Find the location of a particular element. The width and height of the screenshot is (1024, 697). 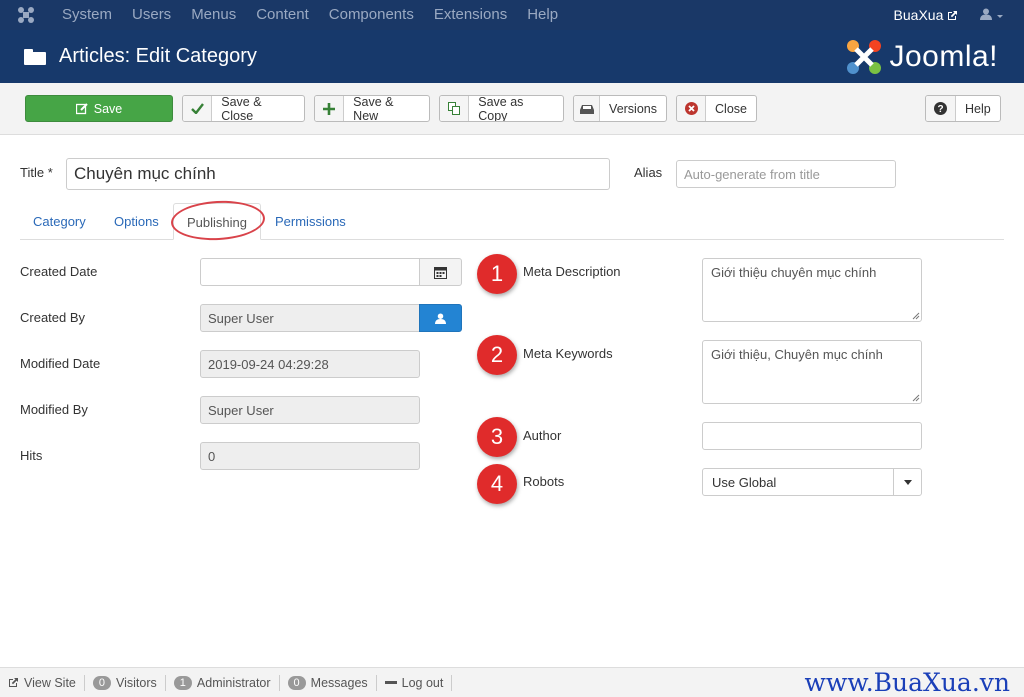

close-label: Close is located at coordinates (731, 108).